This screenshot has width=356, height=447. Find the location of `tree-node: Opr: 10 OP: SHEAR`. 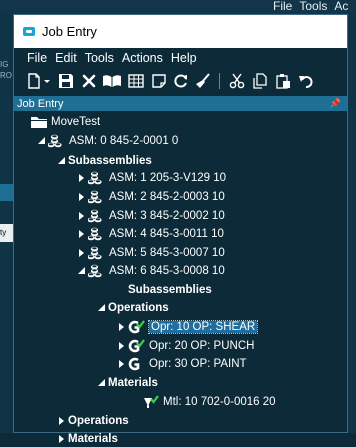

tree-node: Opr: 10 OP: SHEAR is located at coordinates (187, 327).